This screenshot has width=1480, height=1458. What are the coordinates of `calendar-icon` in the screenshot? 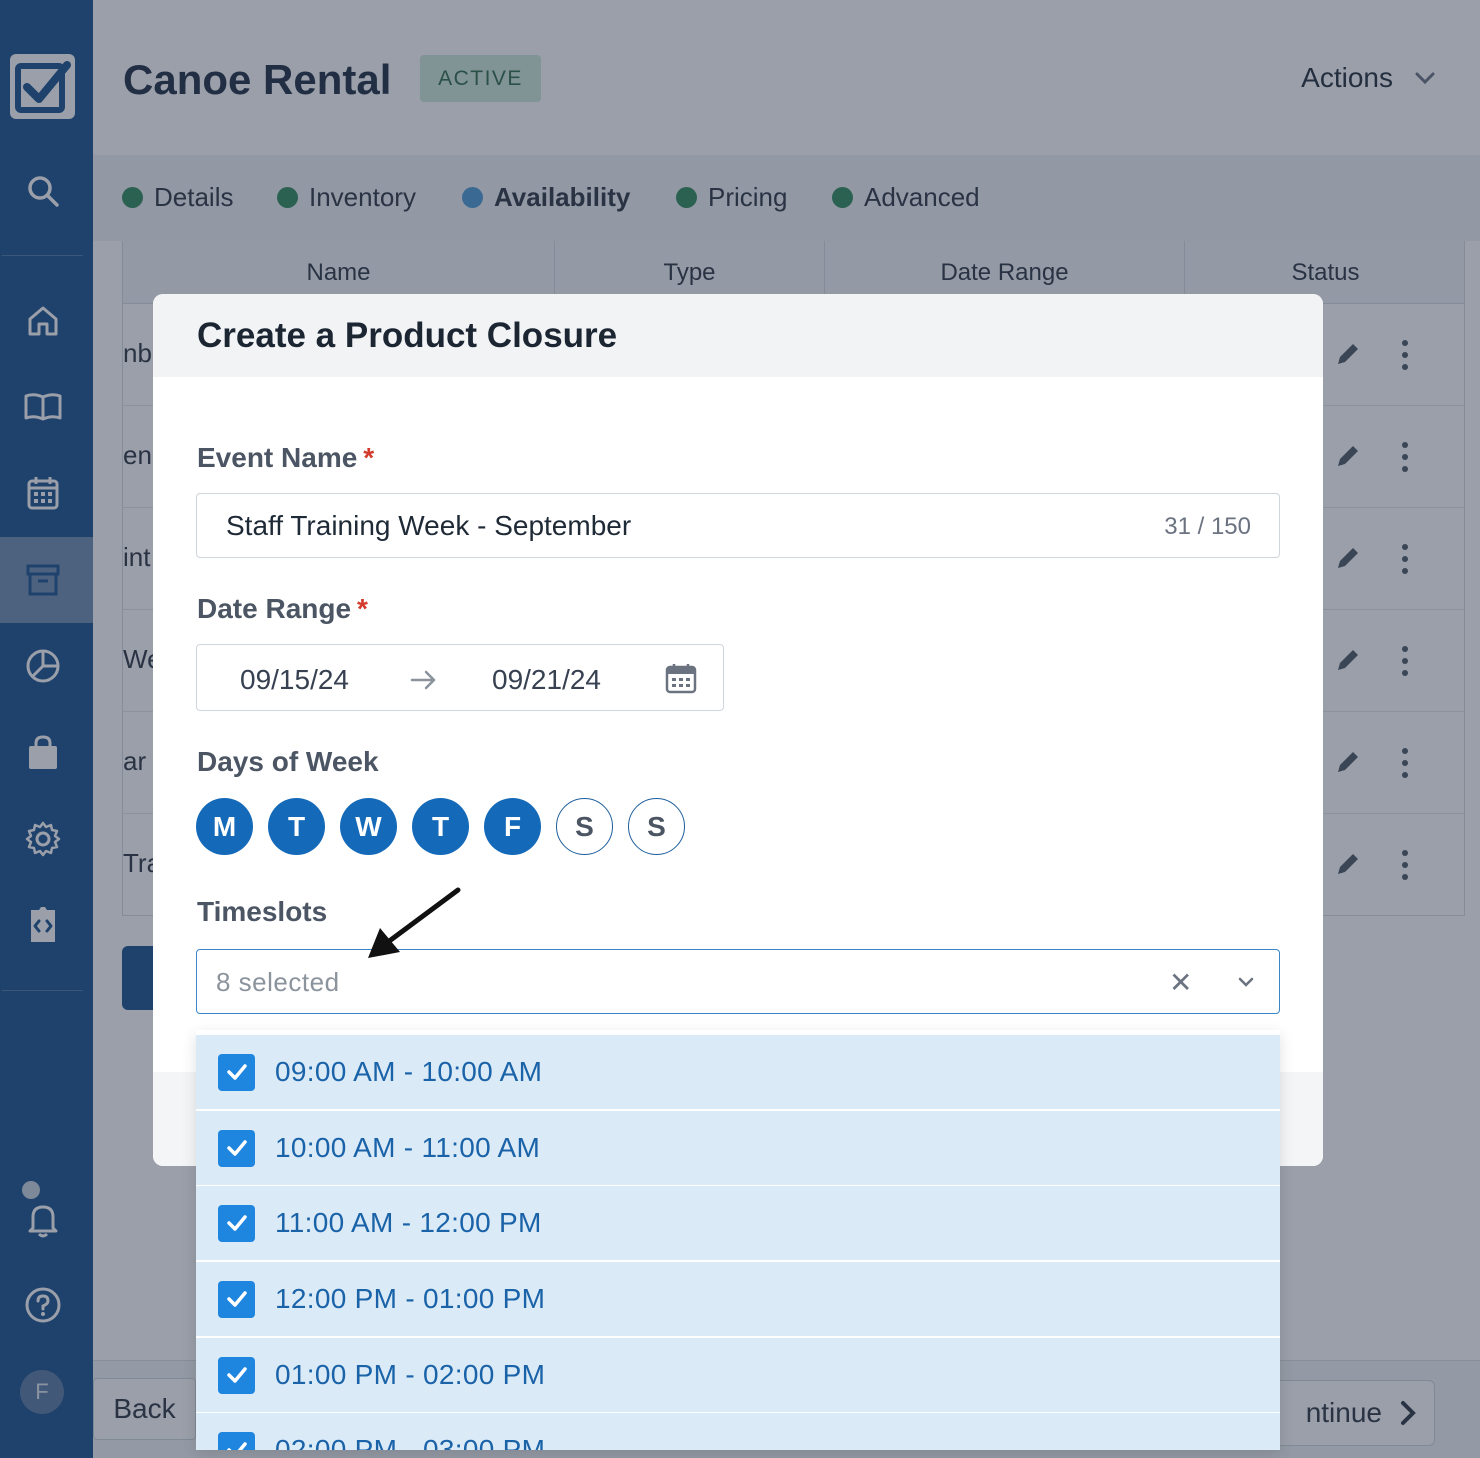 It's located at (681, 678).